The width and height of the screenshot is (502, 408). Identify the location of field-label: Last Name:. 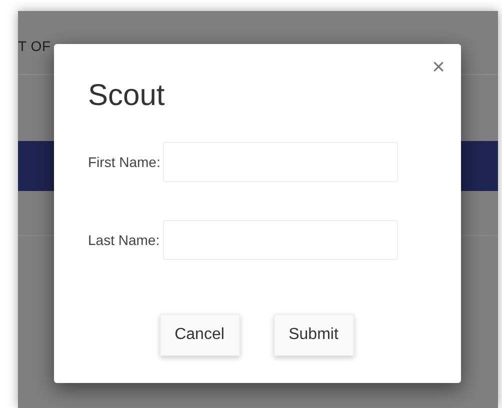
(124, 240).